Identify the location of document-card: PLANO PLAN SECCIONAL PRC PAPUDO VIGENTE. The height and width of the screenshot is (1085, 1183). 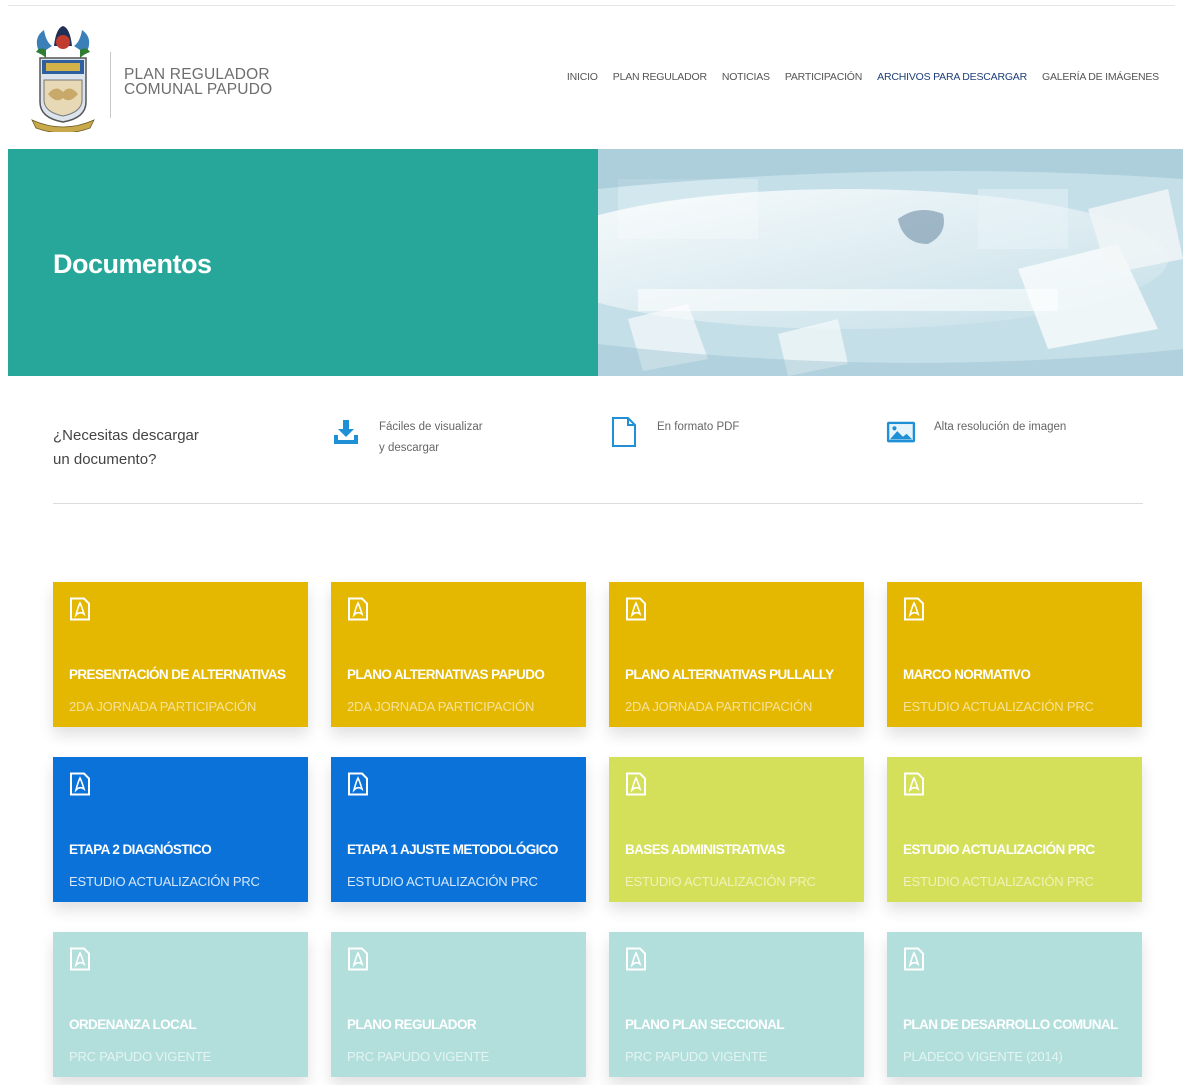
(736, 1004).